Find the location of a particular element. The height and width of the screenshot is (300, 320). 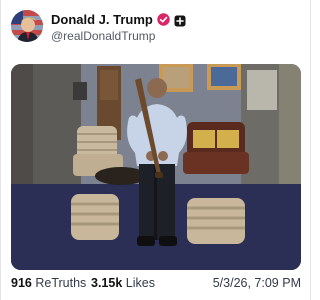

name-row: Donald J. Trump is located at coordinates (118, 19).